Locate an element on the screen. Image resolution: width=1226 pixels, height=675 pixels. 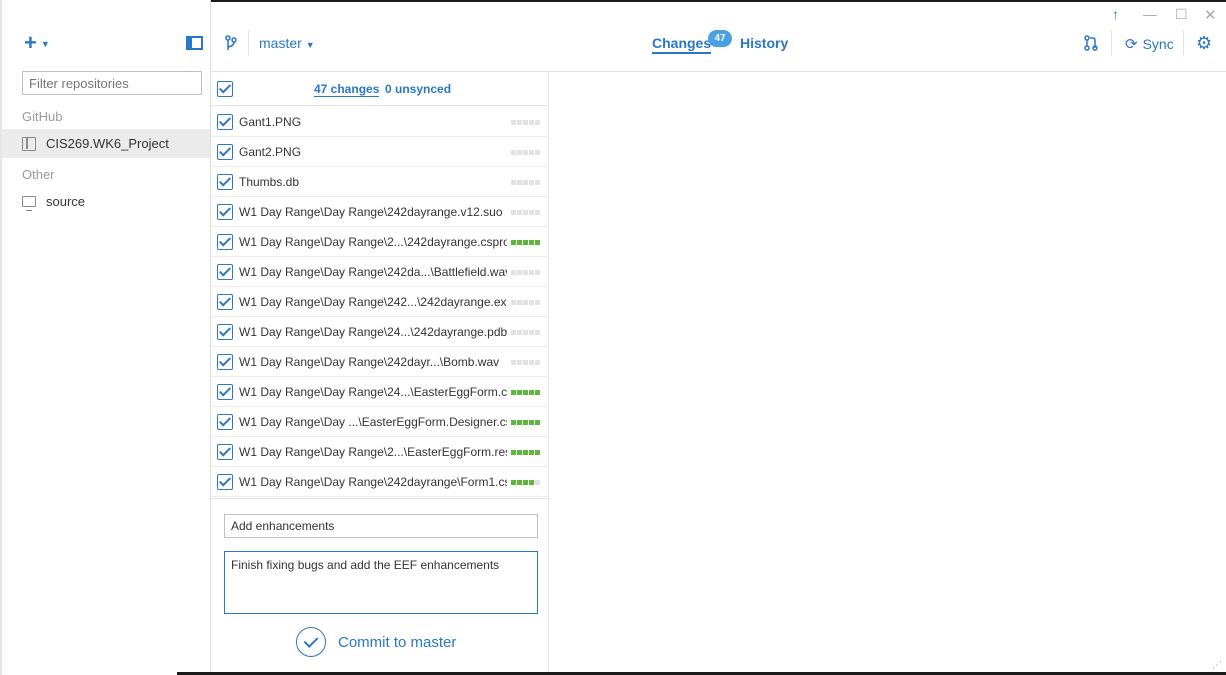
file-row: Gant2.PNG is located at coordinates (380, 152).